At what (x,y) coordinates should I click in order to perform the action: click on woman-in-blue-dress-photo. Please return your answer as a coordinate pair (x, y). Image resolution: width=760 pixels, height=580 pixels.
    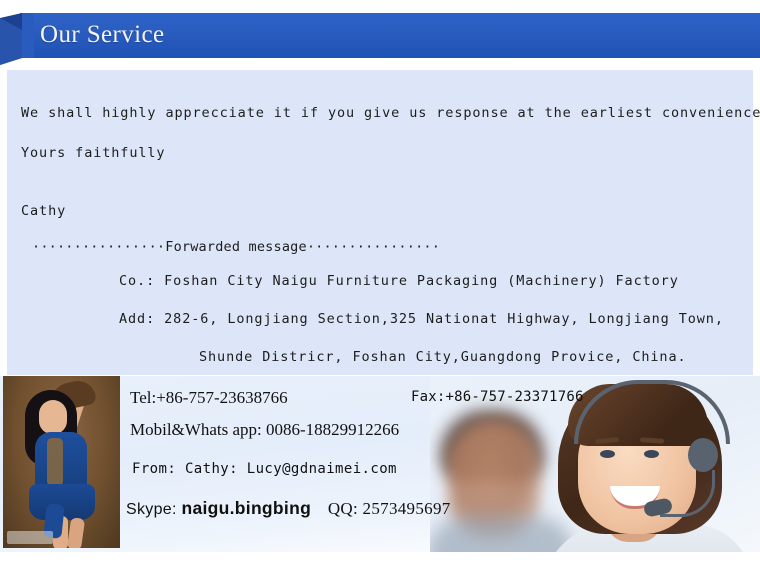
    Looking at the image, I should click on (61, 462).